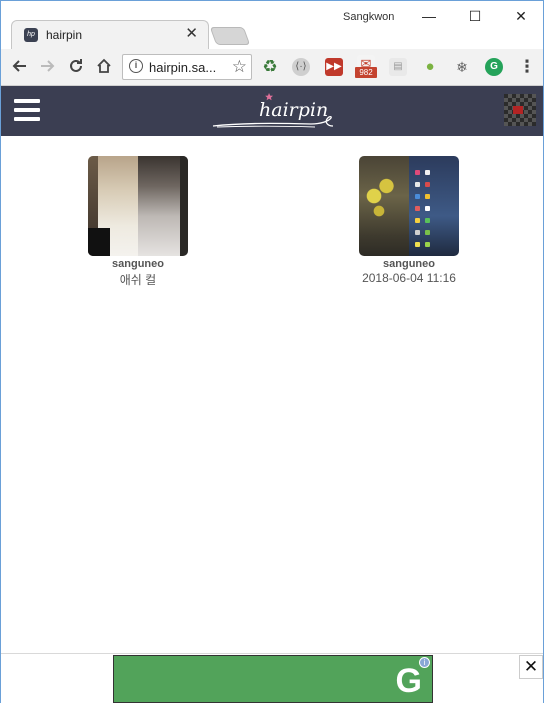  Describe the element at coordinates (27, 110) in the screenshot. I see `menu-icon` at that location.